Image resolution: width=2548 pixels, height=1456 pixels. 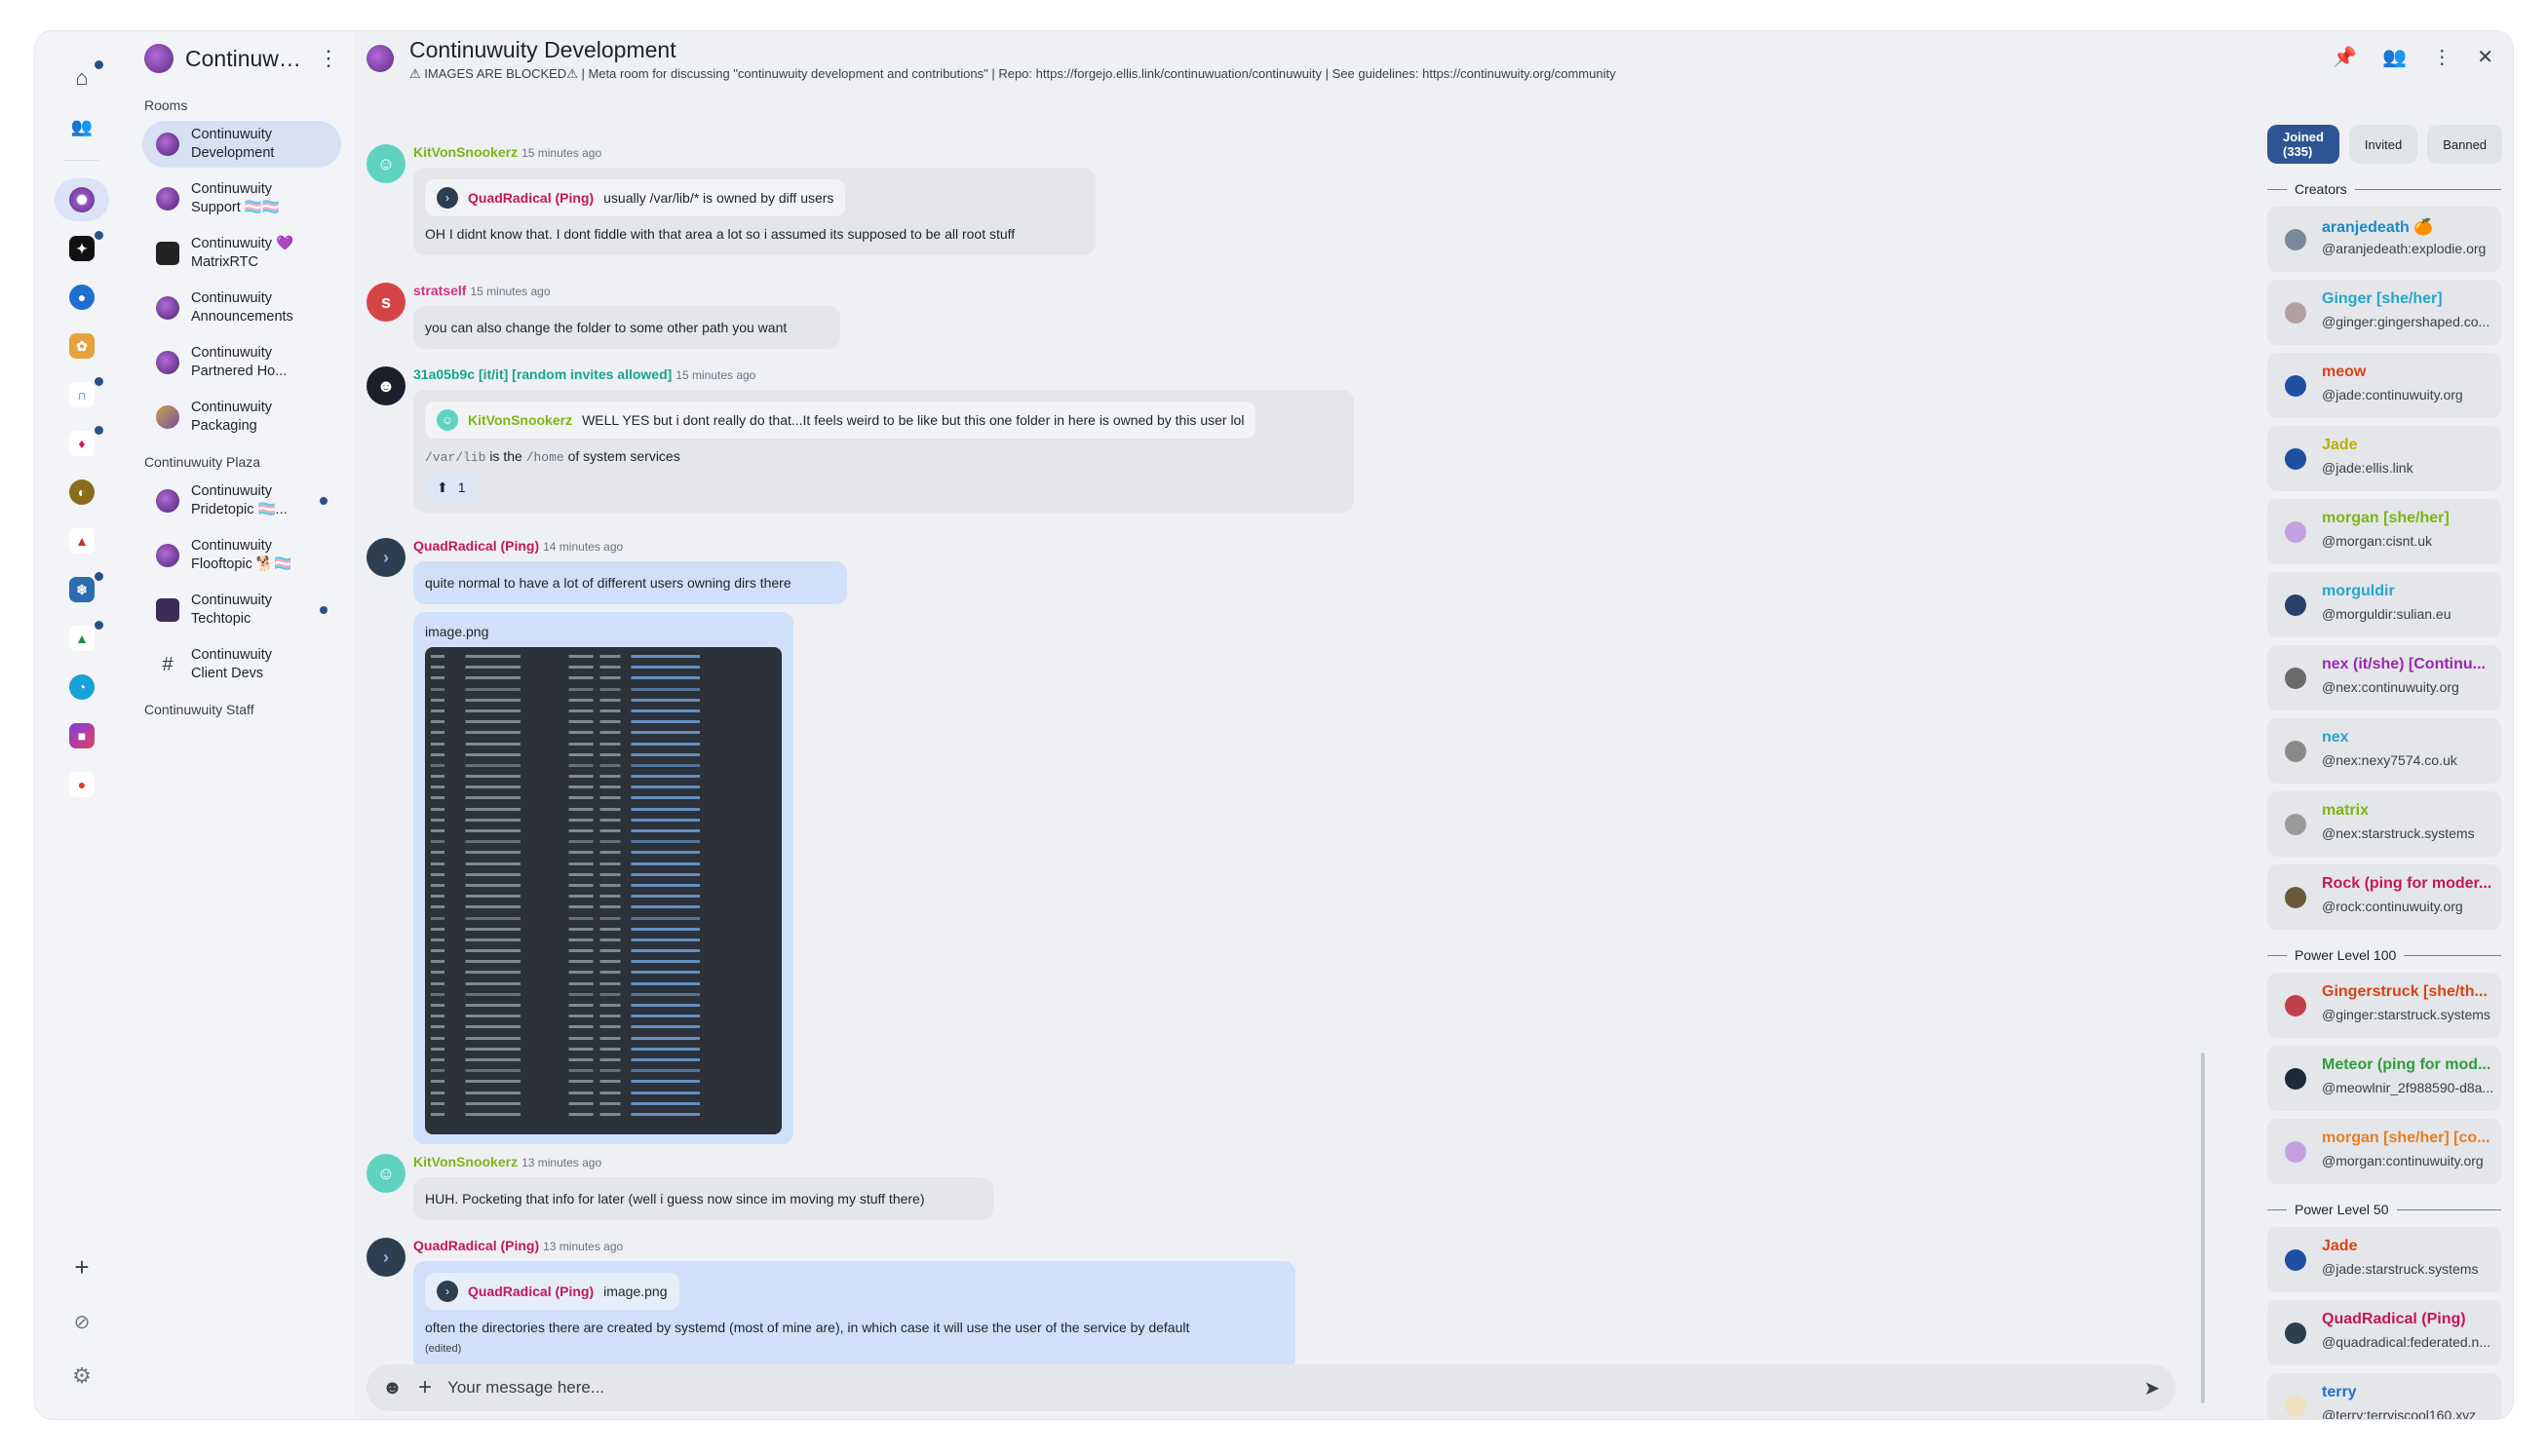 What do you see at coordinates (82, 443) in the screenshot?
I see `space-6: ♦` at bounding box center [82, 443].